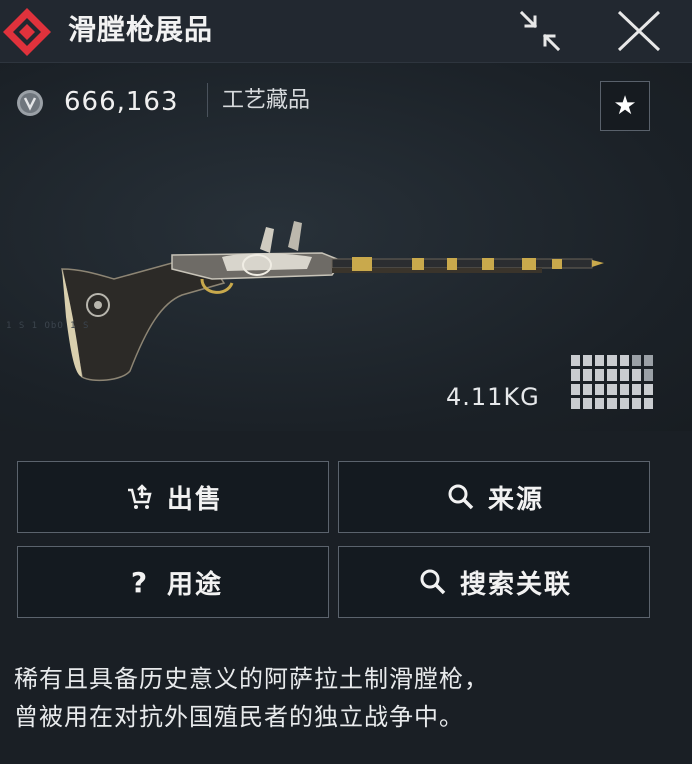 The width and height of the screenshot is (692, 764). What do you see at coordinates (27, 32) in the screenshot?
I see `rarity-diamond-icon` at bounding box center [27, 32].